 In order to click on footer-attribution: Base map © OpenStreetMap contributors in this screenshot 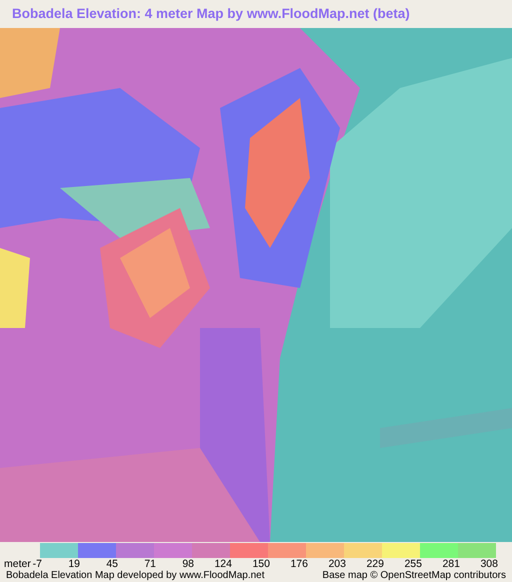, I will do `click(414, 576)`.